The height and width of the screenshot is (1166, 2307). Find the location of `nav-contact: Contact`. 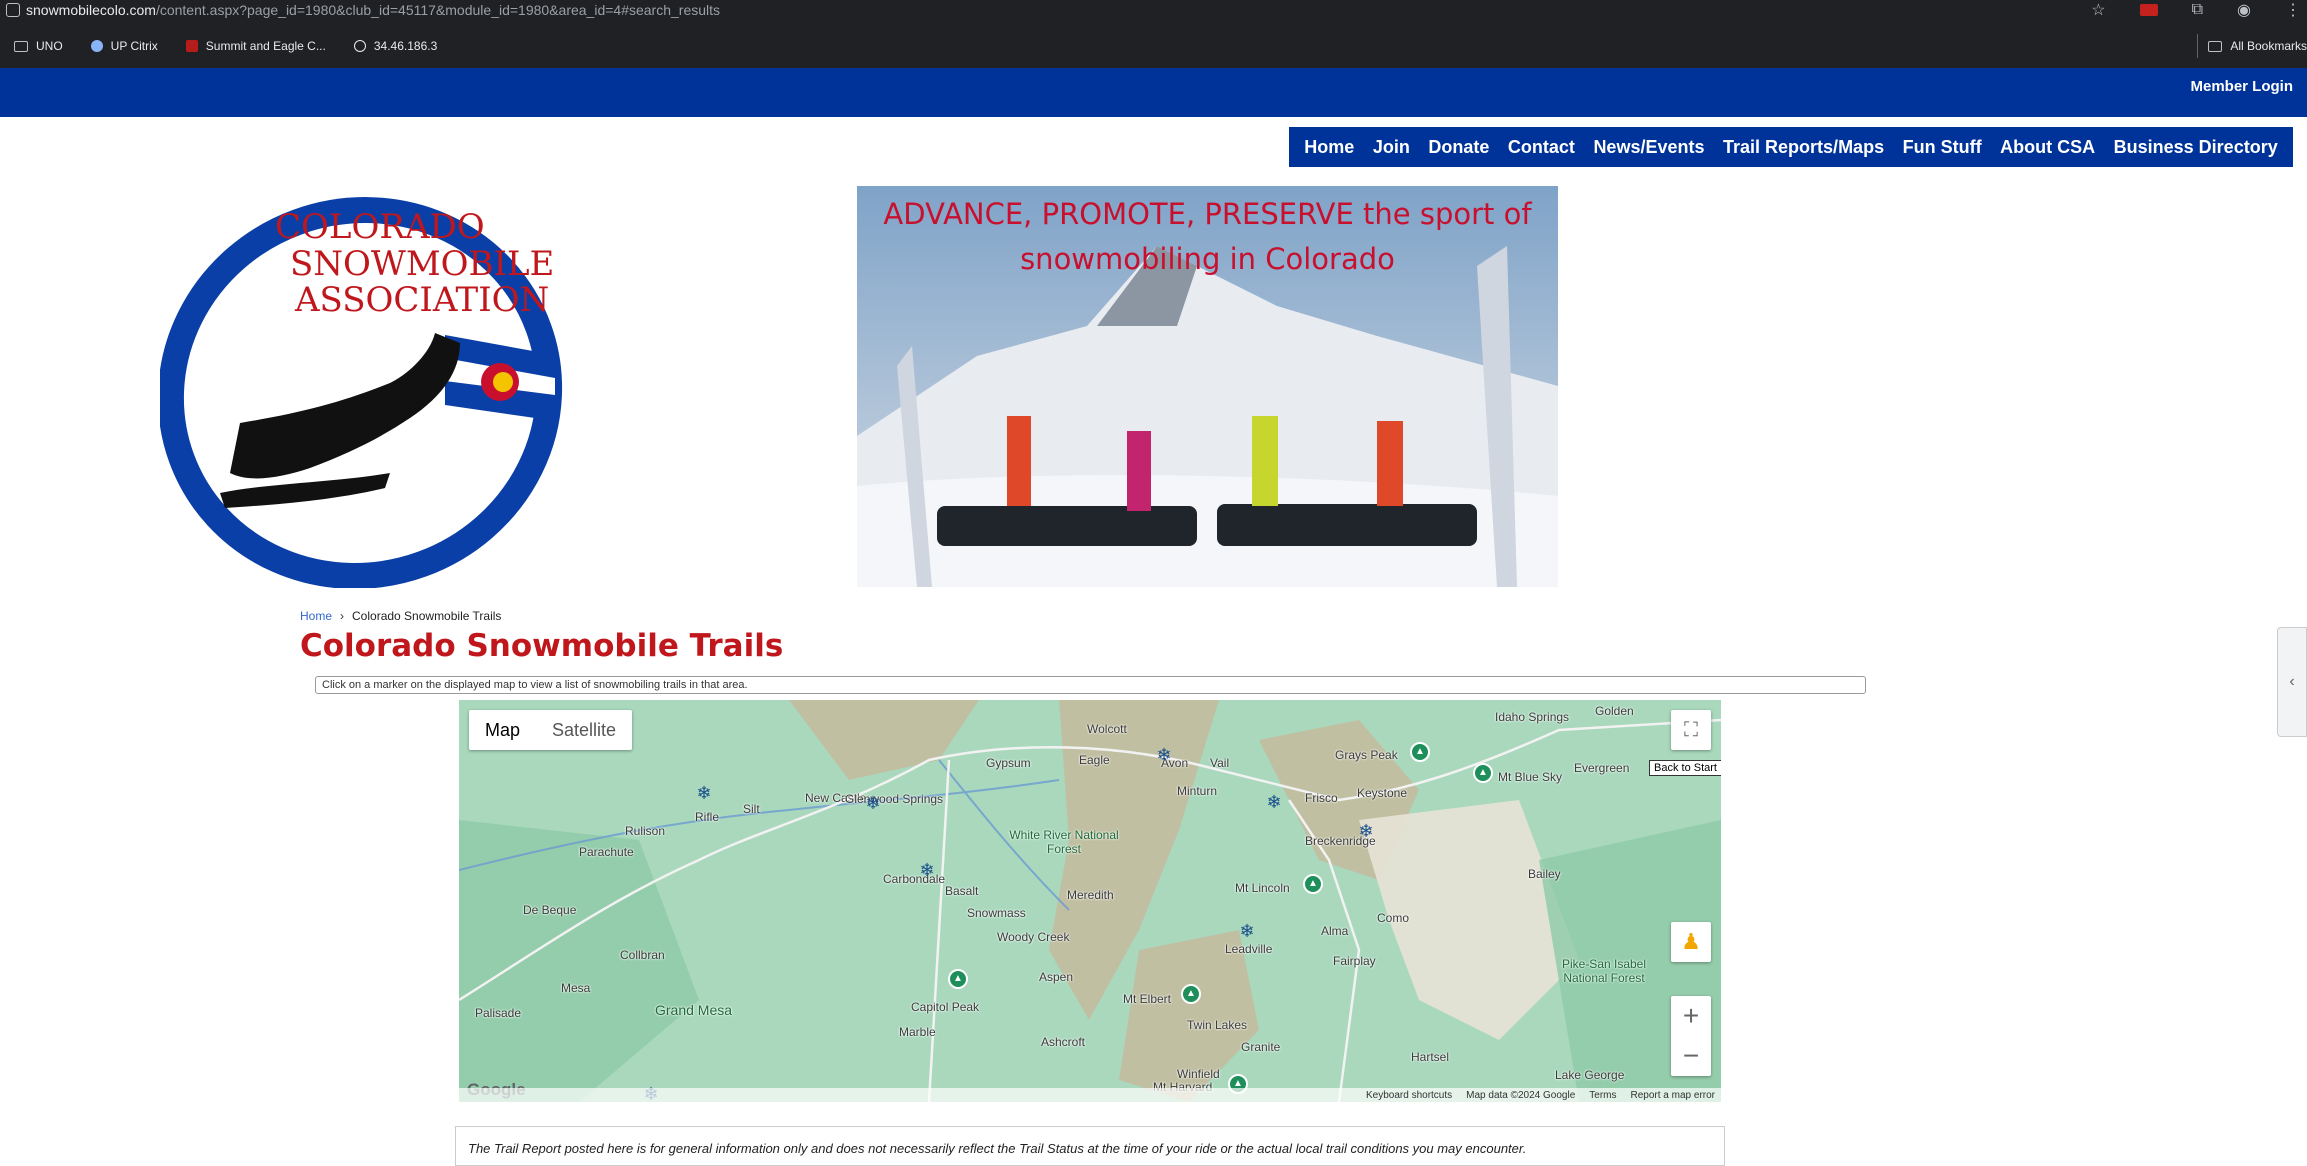

nav-contact: Contact is located at coordinates (1541, 147).